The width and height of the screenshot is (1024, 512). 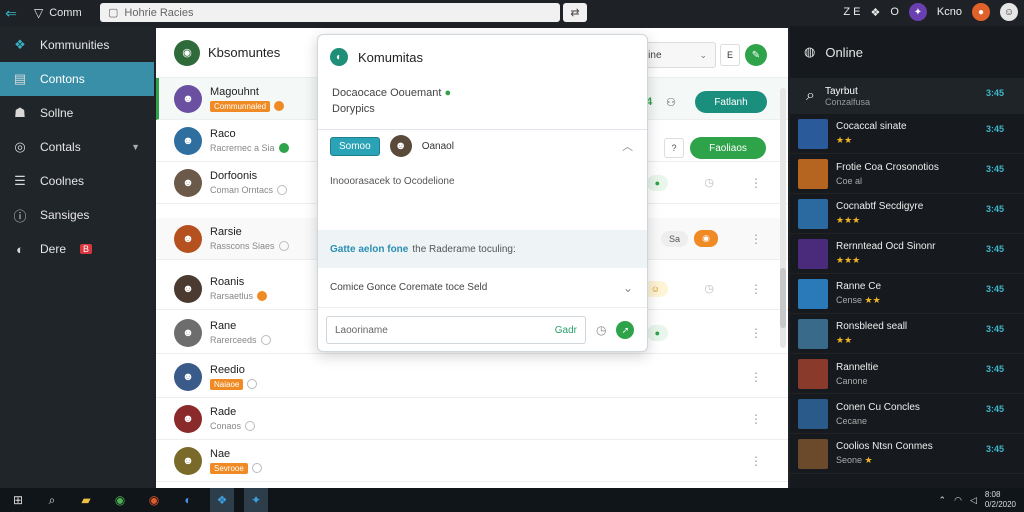 What do you see at coordinates (57, 113) in the screenshot?
I see `nav-label: Sollne` at bounding box center [57, 113].